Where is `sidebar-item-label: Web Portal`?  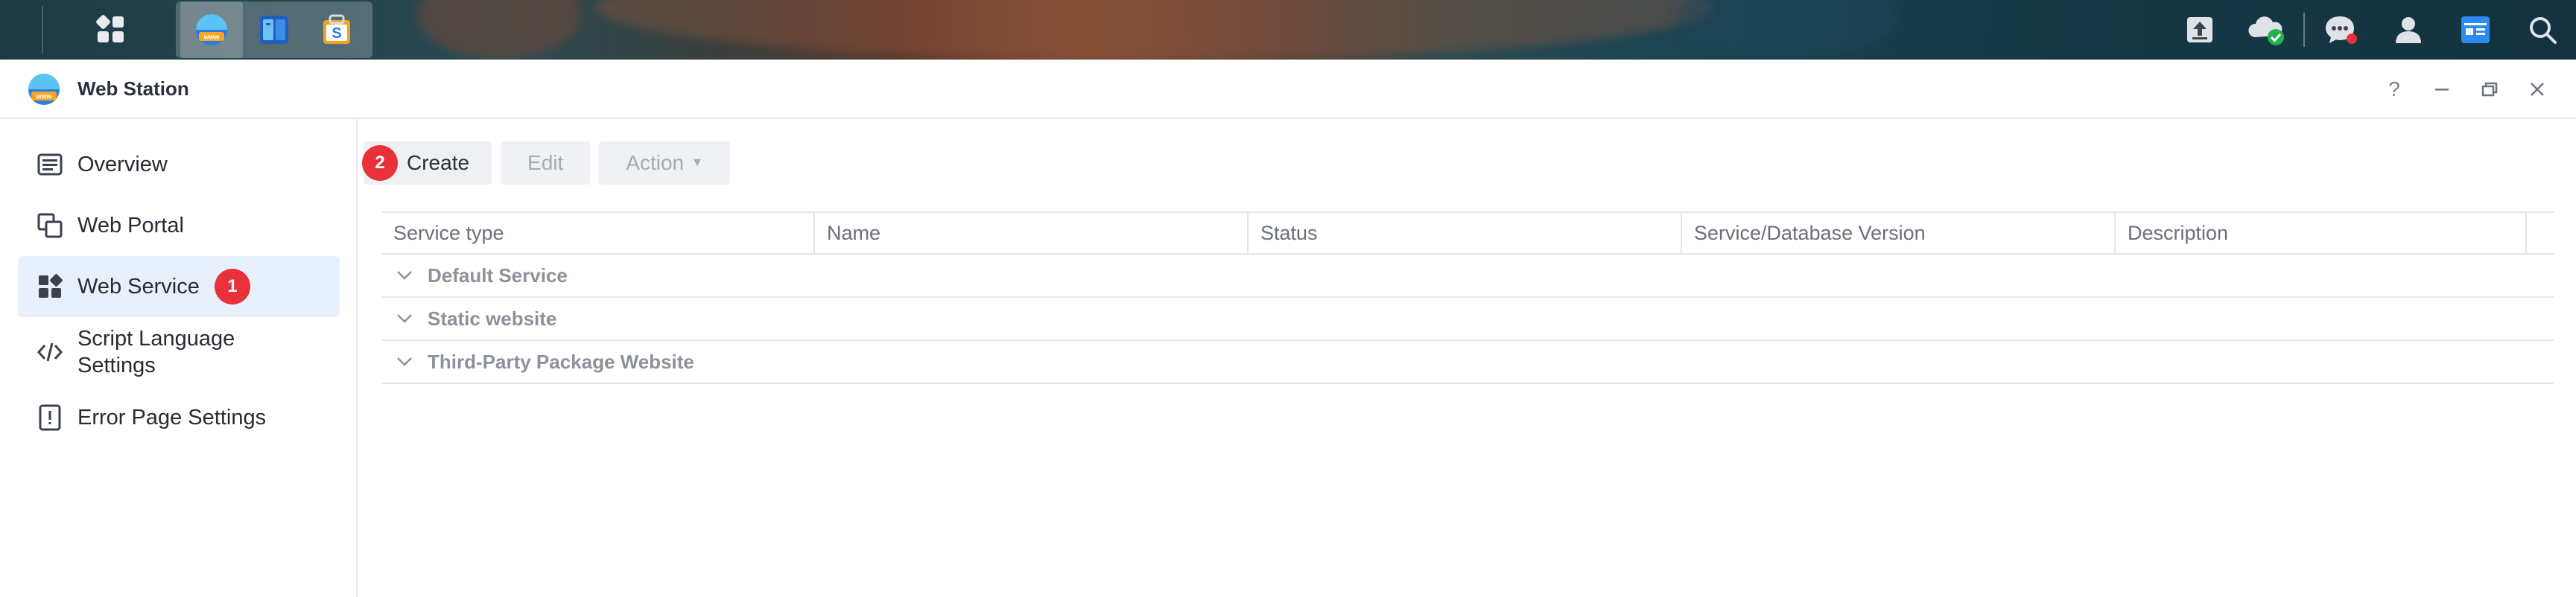
sidebar-item-label: Web Portal is located at coordinates (130, 225).